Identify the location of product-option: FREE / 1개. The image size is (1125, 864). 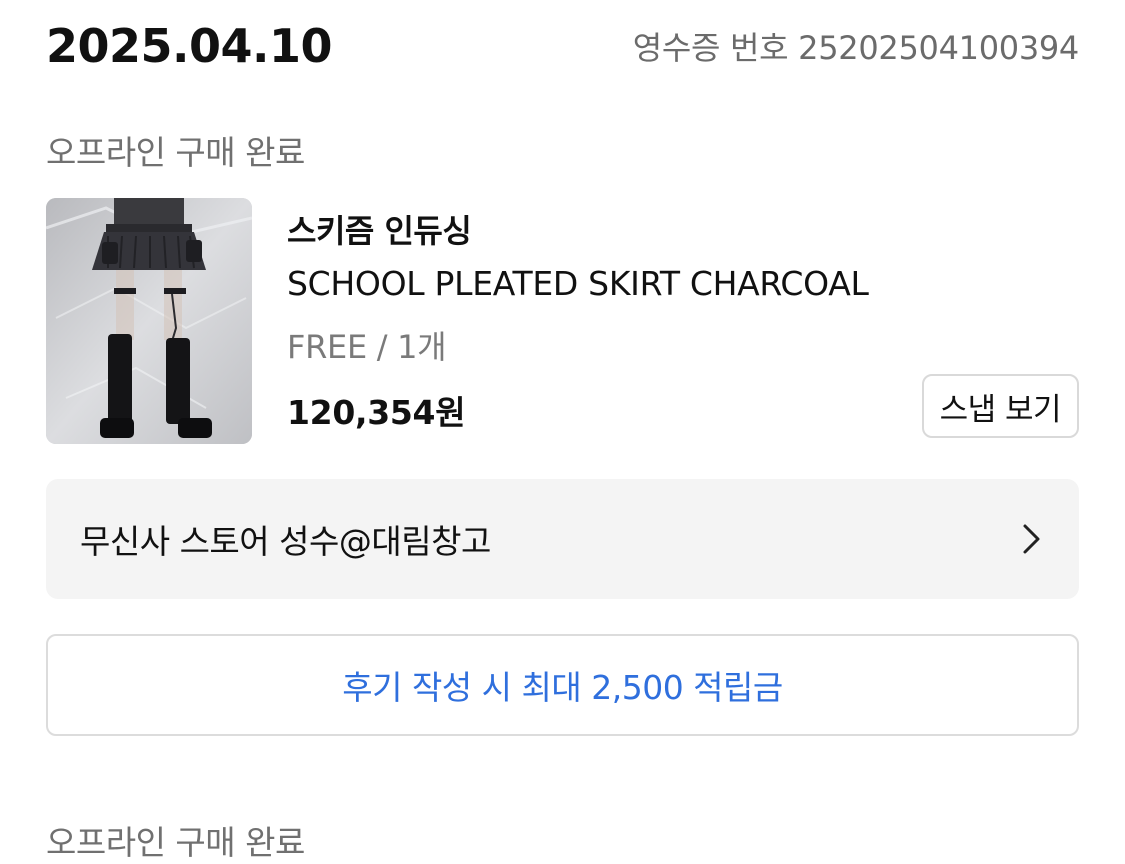
(367, 347).